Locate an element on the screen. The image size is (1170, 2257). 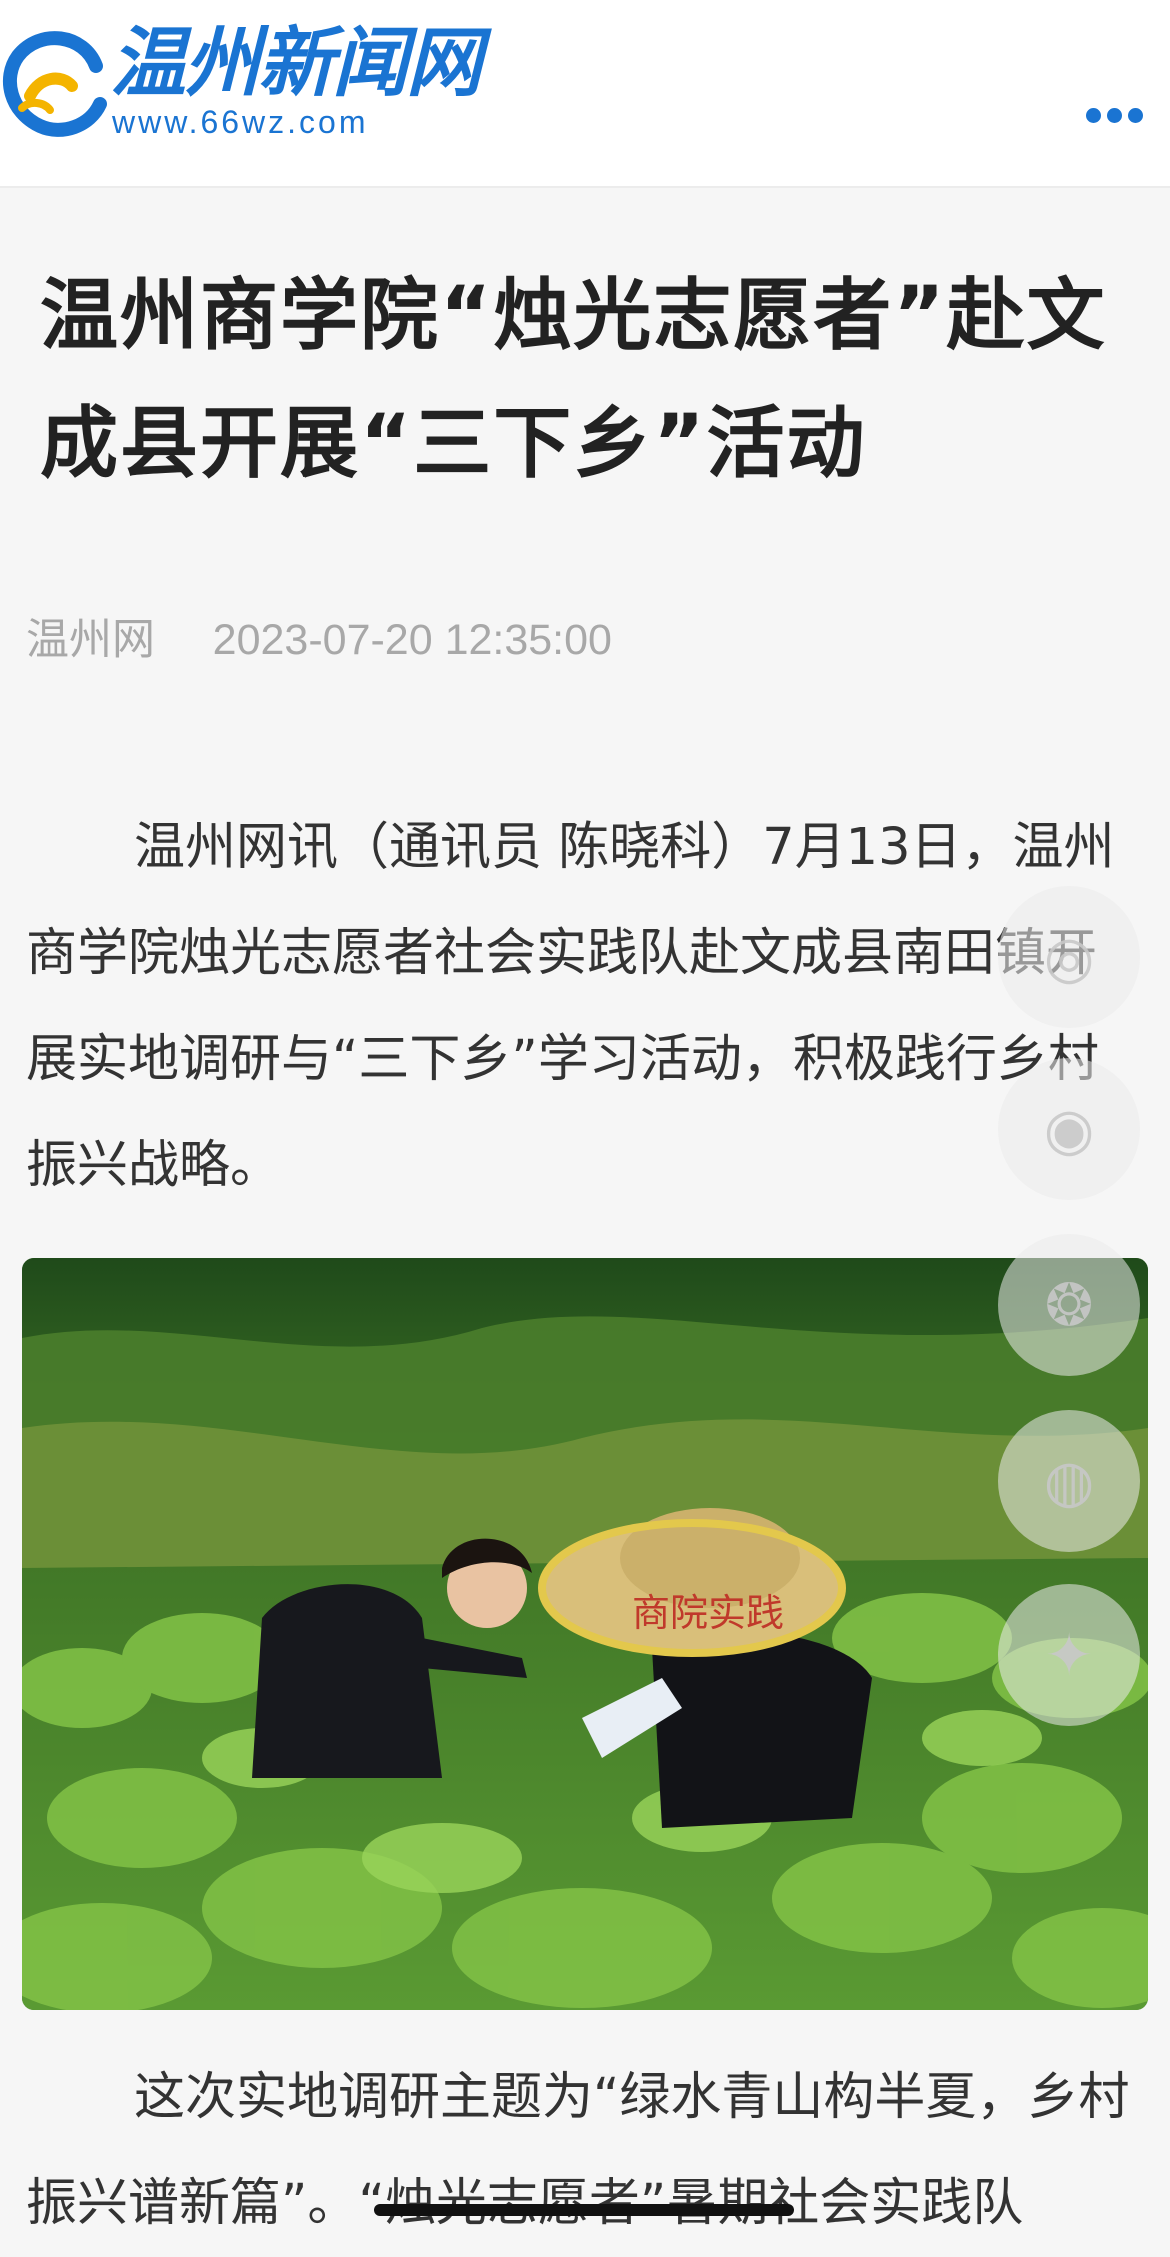
article-meta: 温州网 2023-07-20 12:35:00 is located at coordinates (319, 636).